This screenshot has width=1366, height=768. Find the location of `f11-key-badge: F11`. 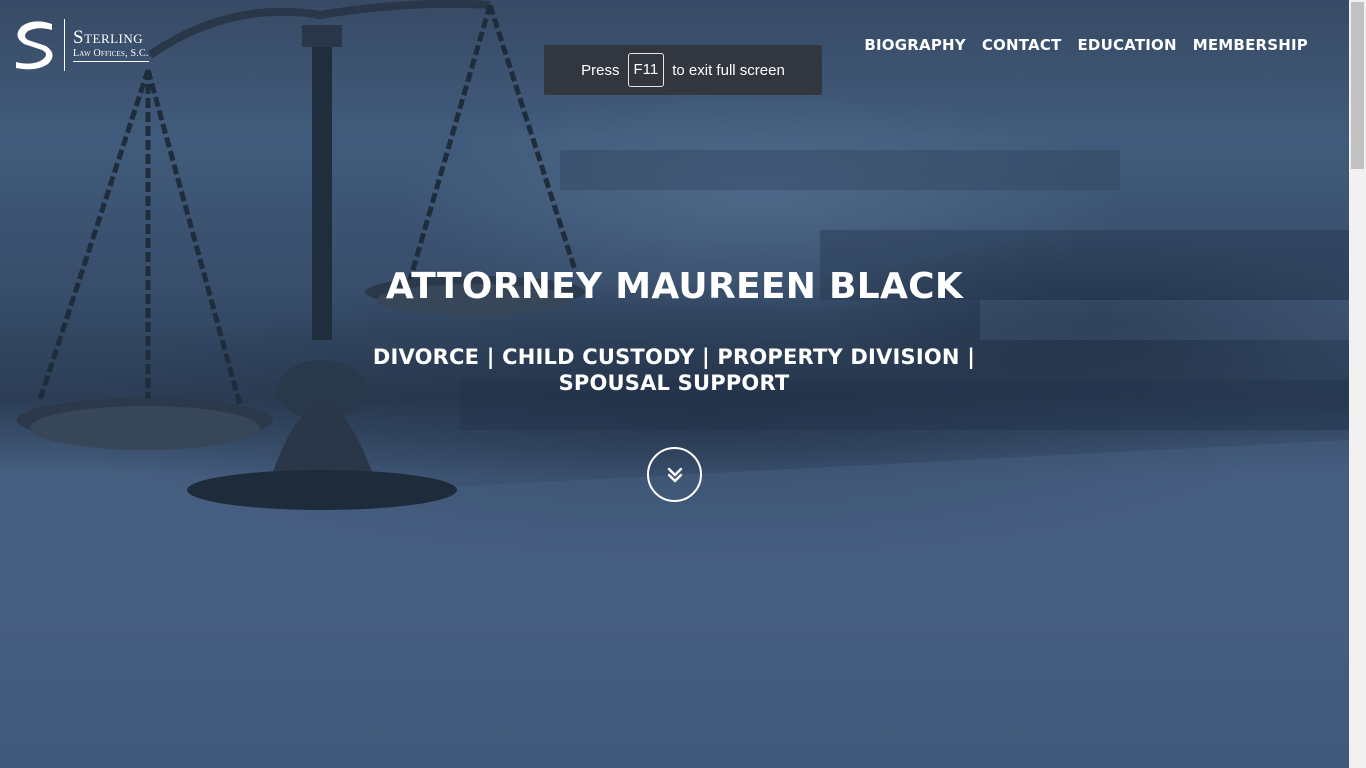

f11-key-badge: F11 is located at coordinates (646, 70).